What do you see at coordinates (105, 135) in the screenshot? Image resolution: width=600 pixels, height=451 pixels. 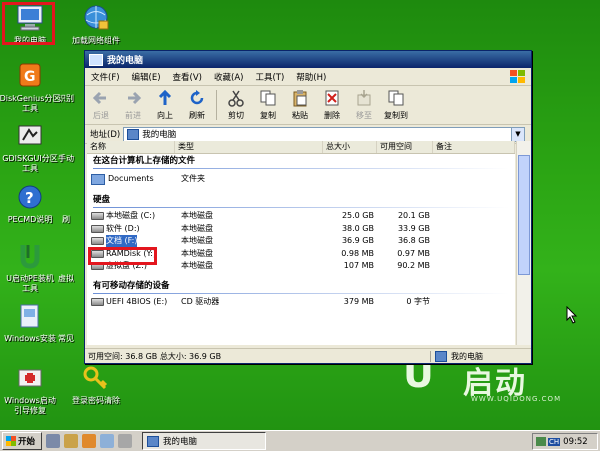 I see `address-label: 地址(D)` at bounding box center [105, 135].